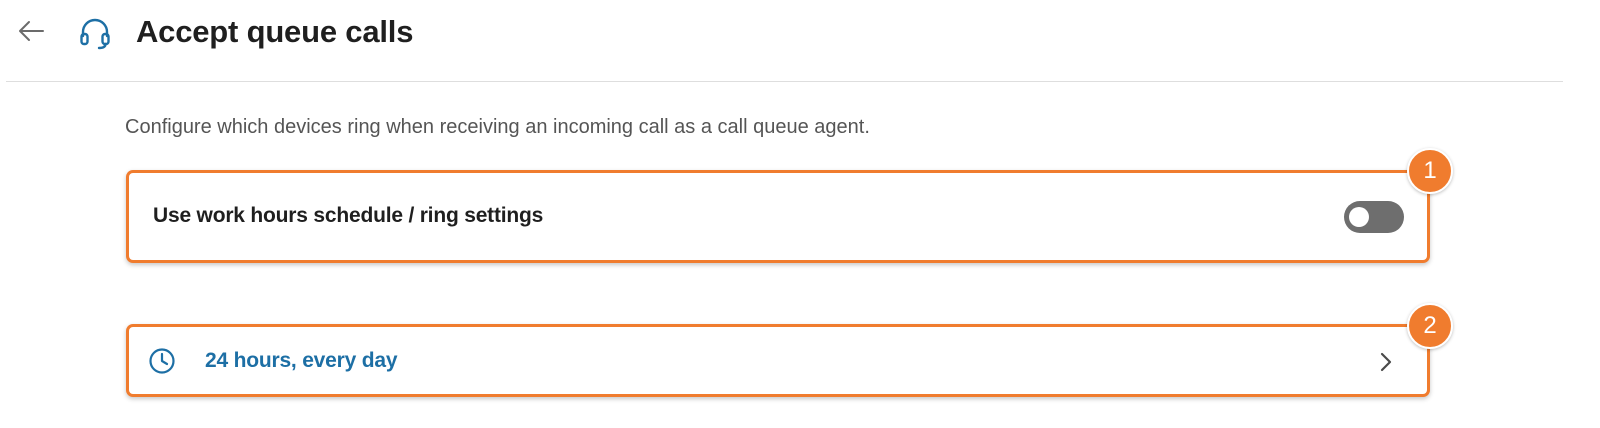 Image resolution: width=1600 pixels, height=428 pixels. What do you see at coordinates (162, 361) in the screenshot?
I see `clock-icon` at bounding box center [162, 361].